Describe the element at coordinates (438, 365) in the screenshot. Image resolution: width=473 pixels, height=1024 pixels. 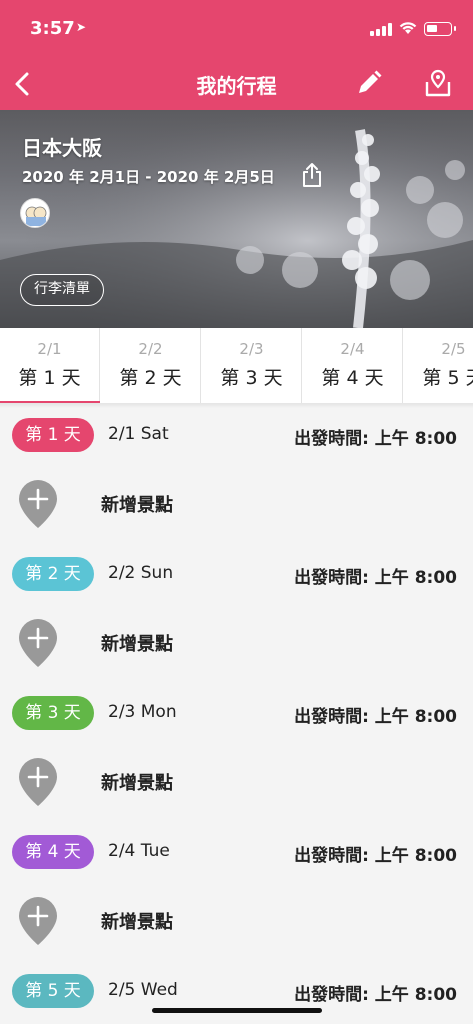
I see `tab-day-5: 2/5 第 5 天` at that location.